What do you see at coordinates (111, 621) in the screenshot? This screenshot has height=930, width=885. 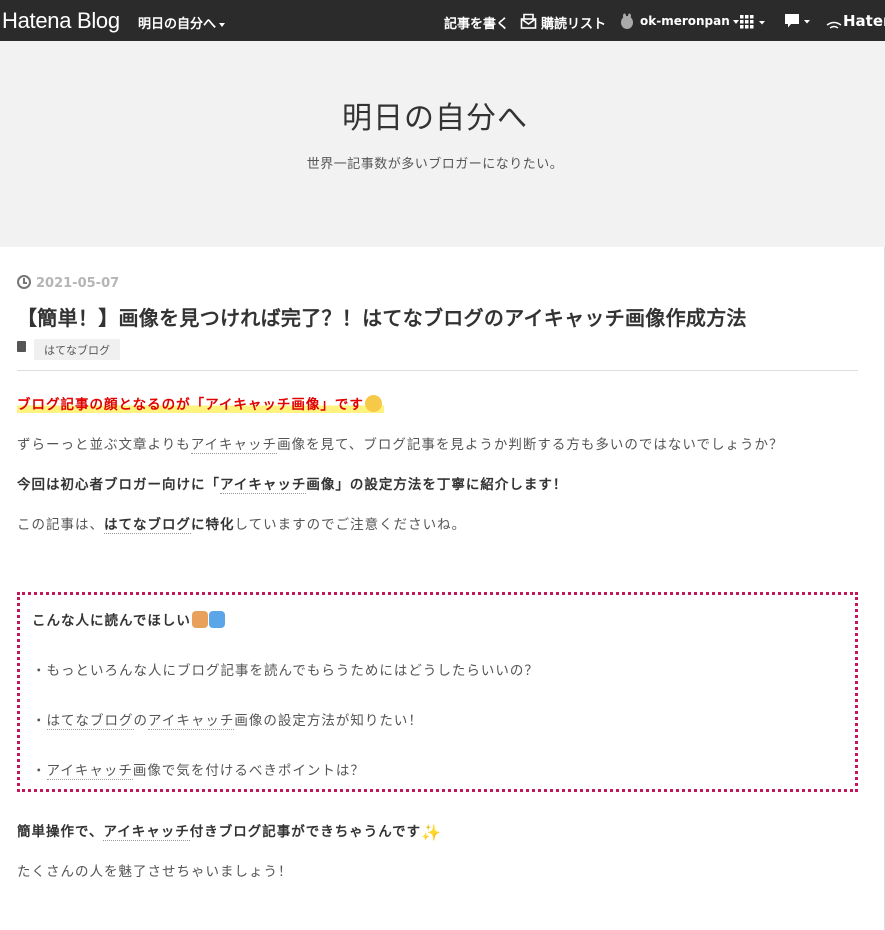 I see `text: こんな人に読んでほしい` at bounding box center [111, 621].